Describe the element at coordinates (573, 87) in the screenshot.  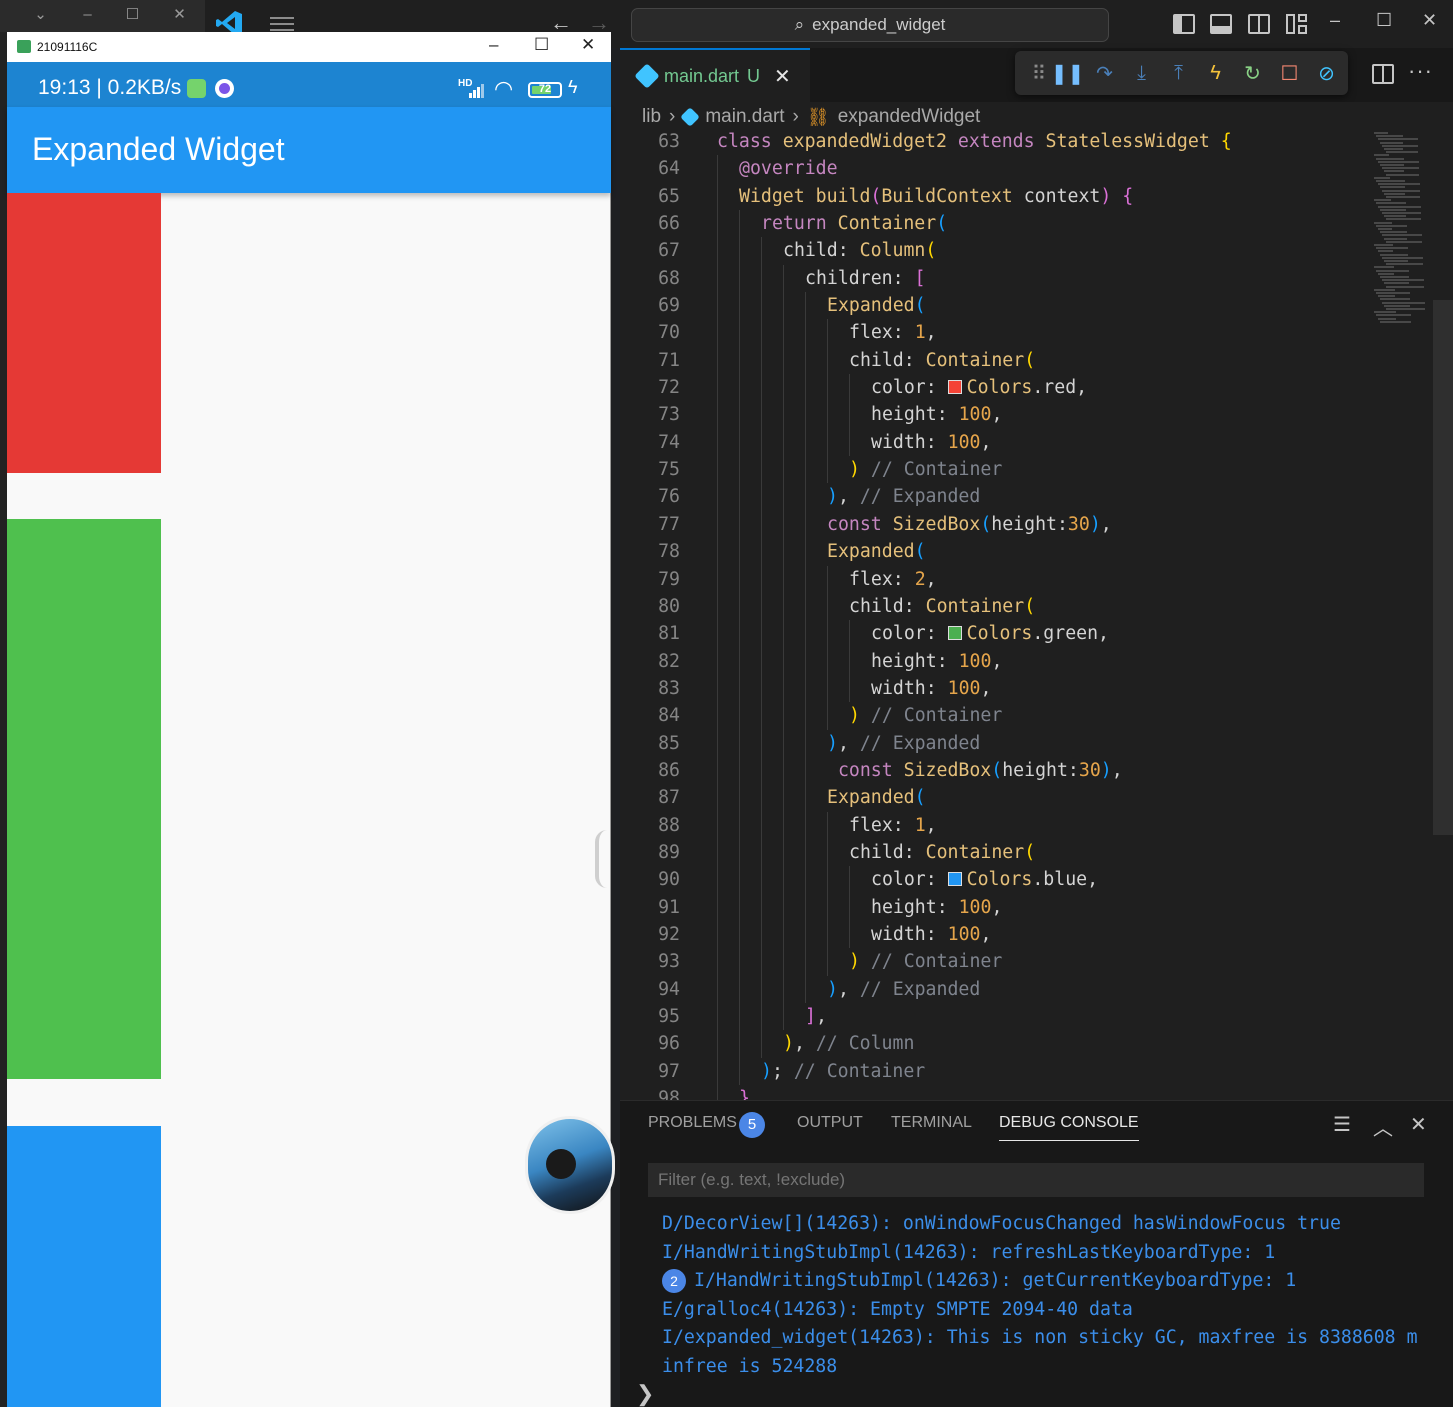
I see `charging-icon: ϟ` at that location.